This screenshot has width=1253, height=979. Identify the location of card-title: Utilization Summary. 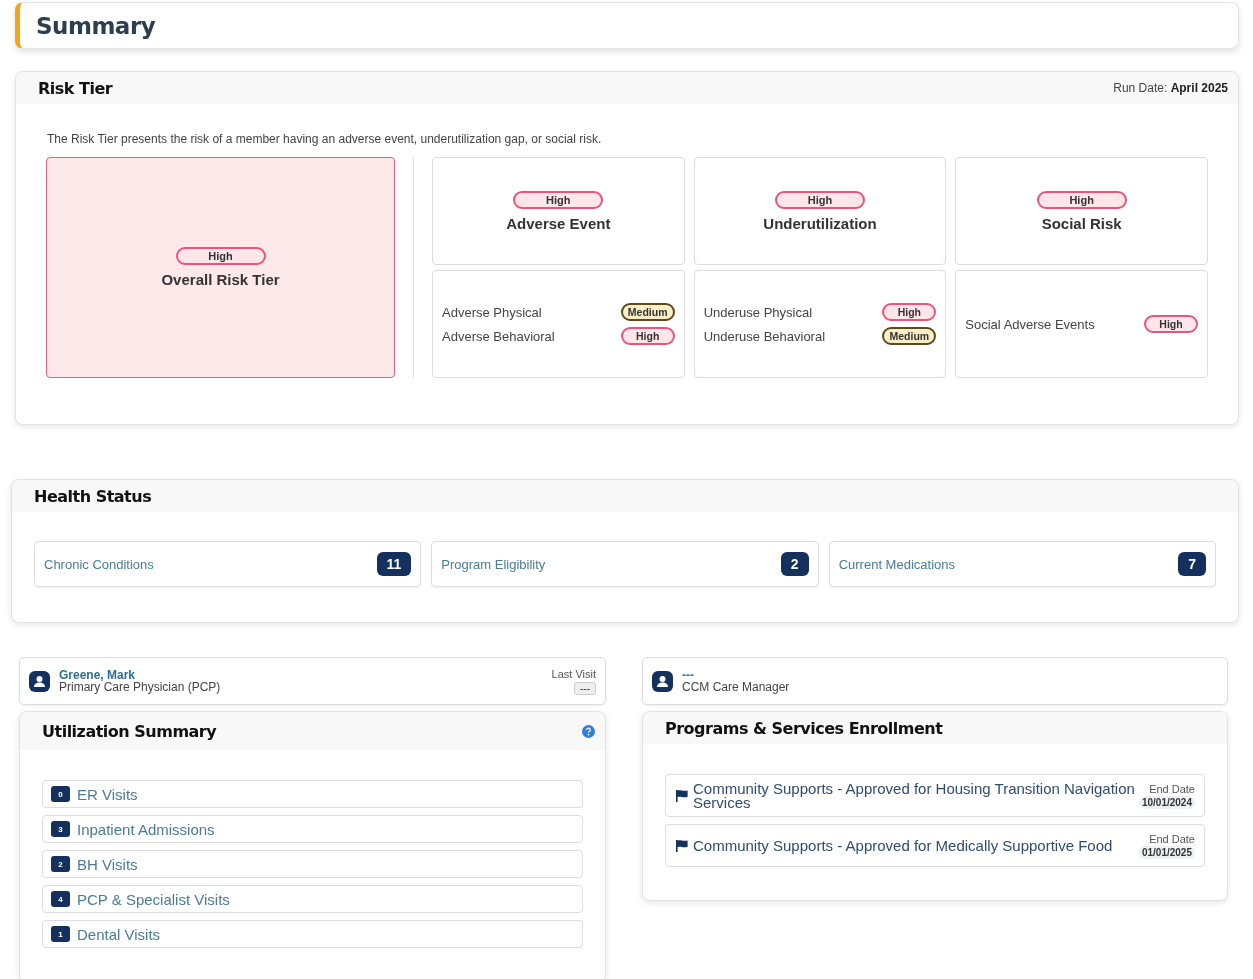
(129, 731).